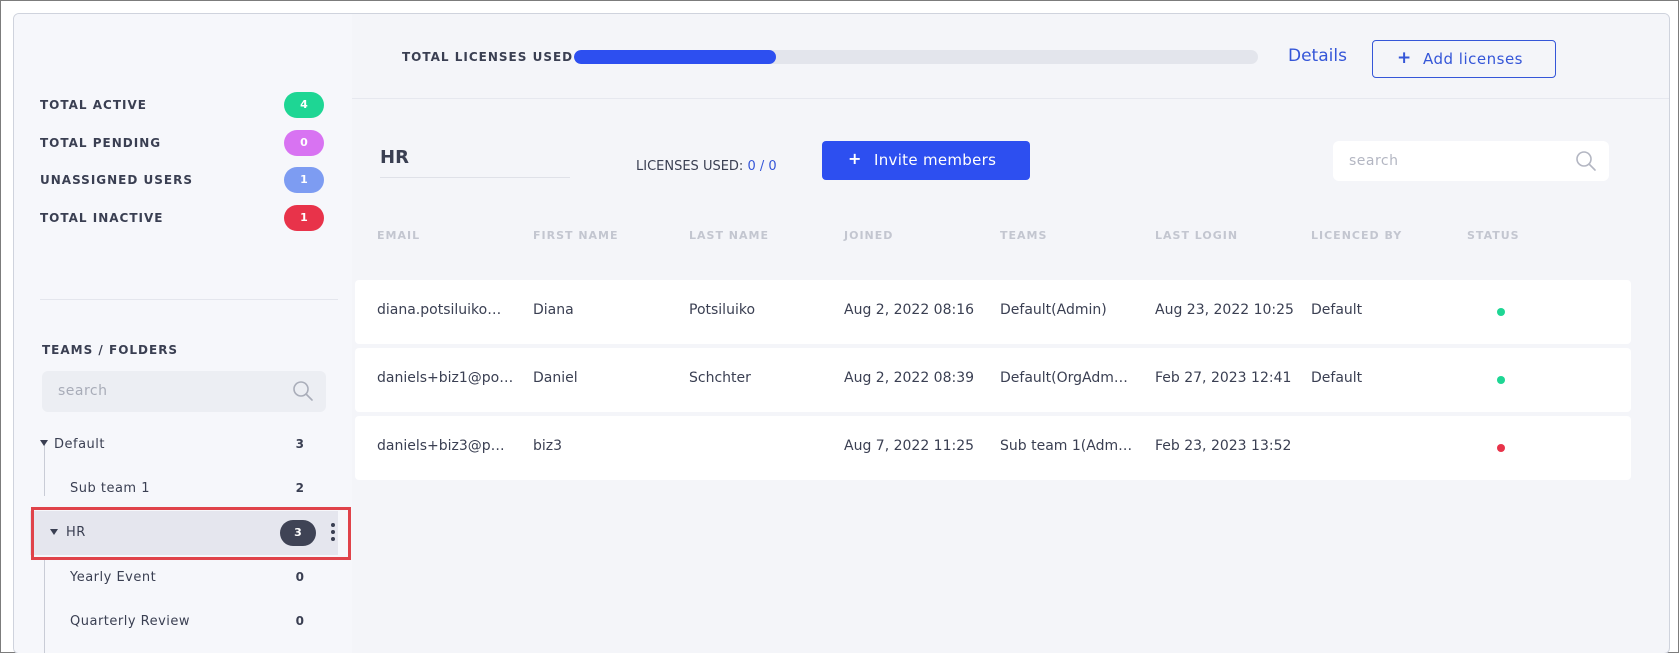  Describe the element at coordinates (1196, 235) in the screenshot. I see `column-header-last-login: LAST LOGIN` at that location.